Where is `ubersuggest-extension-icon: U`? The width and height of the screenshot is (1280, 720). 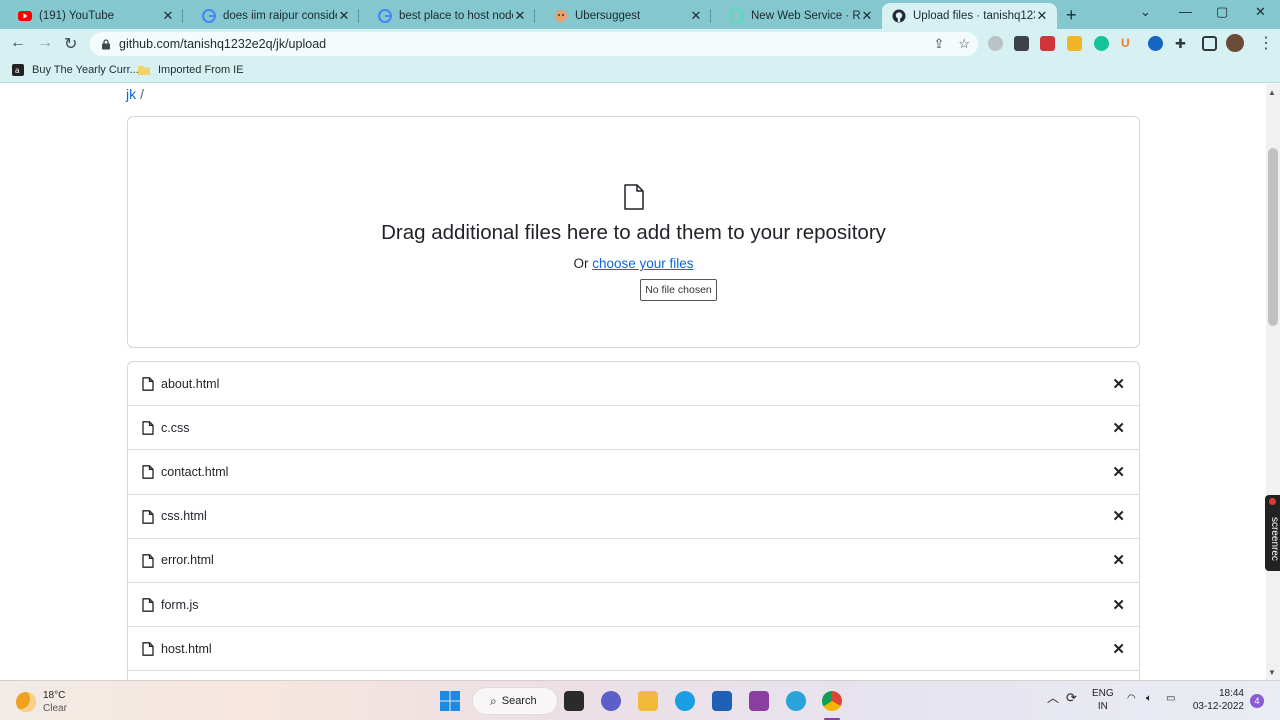 ubersuggest-extension-icon: U is located at coordinates (1128, 43).